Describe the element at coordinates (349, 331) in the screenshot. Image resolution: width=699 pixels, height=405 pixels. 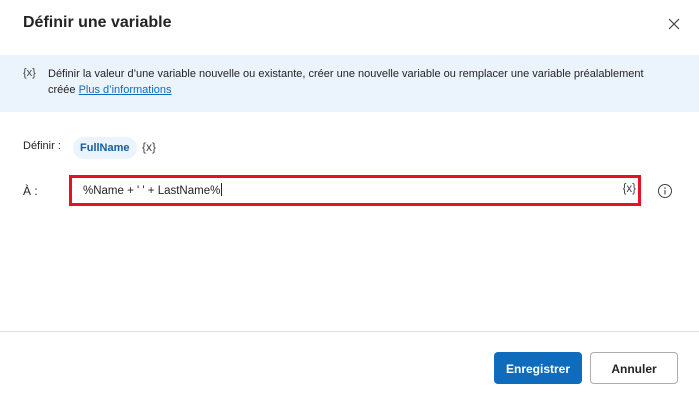
I see `footer-divider` at that location.